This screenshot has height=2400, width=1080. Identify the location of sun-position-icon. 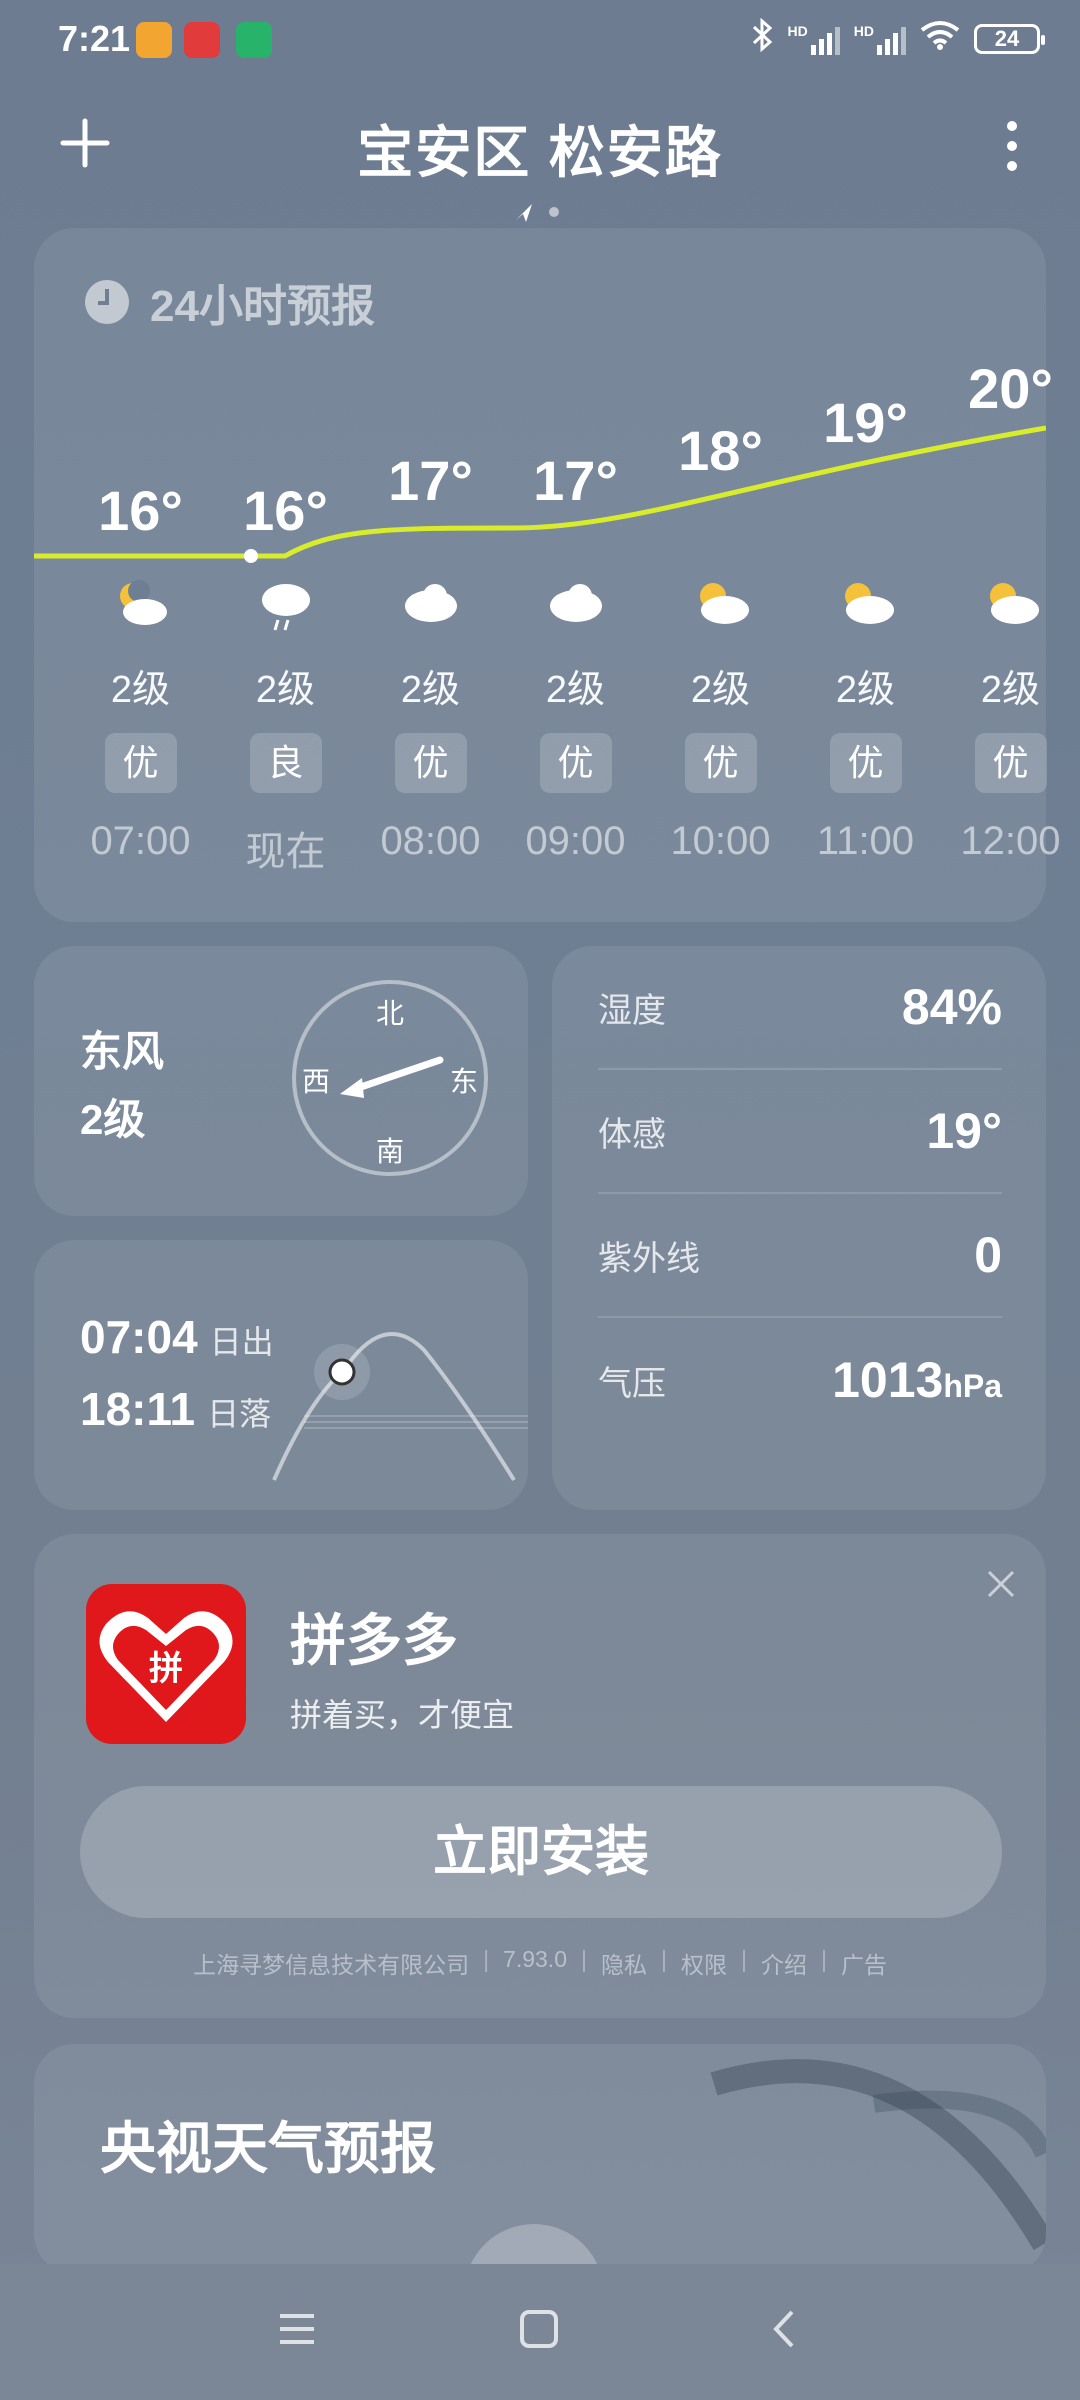
(342, 1372).